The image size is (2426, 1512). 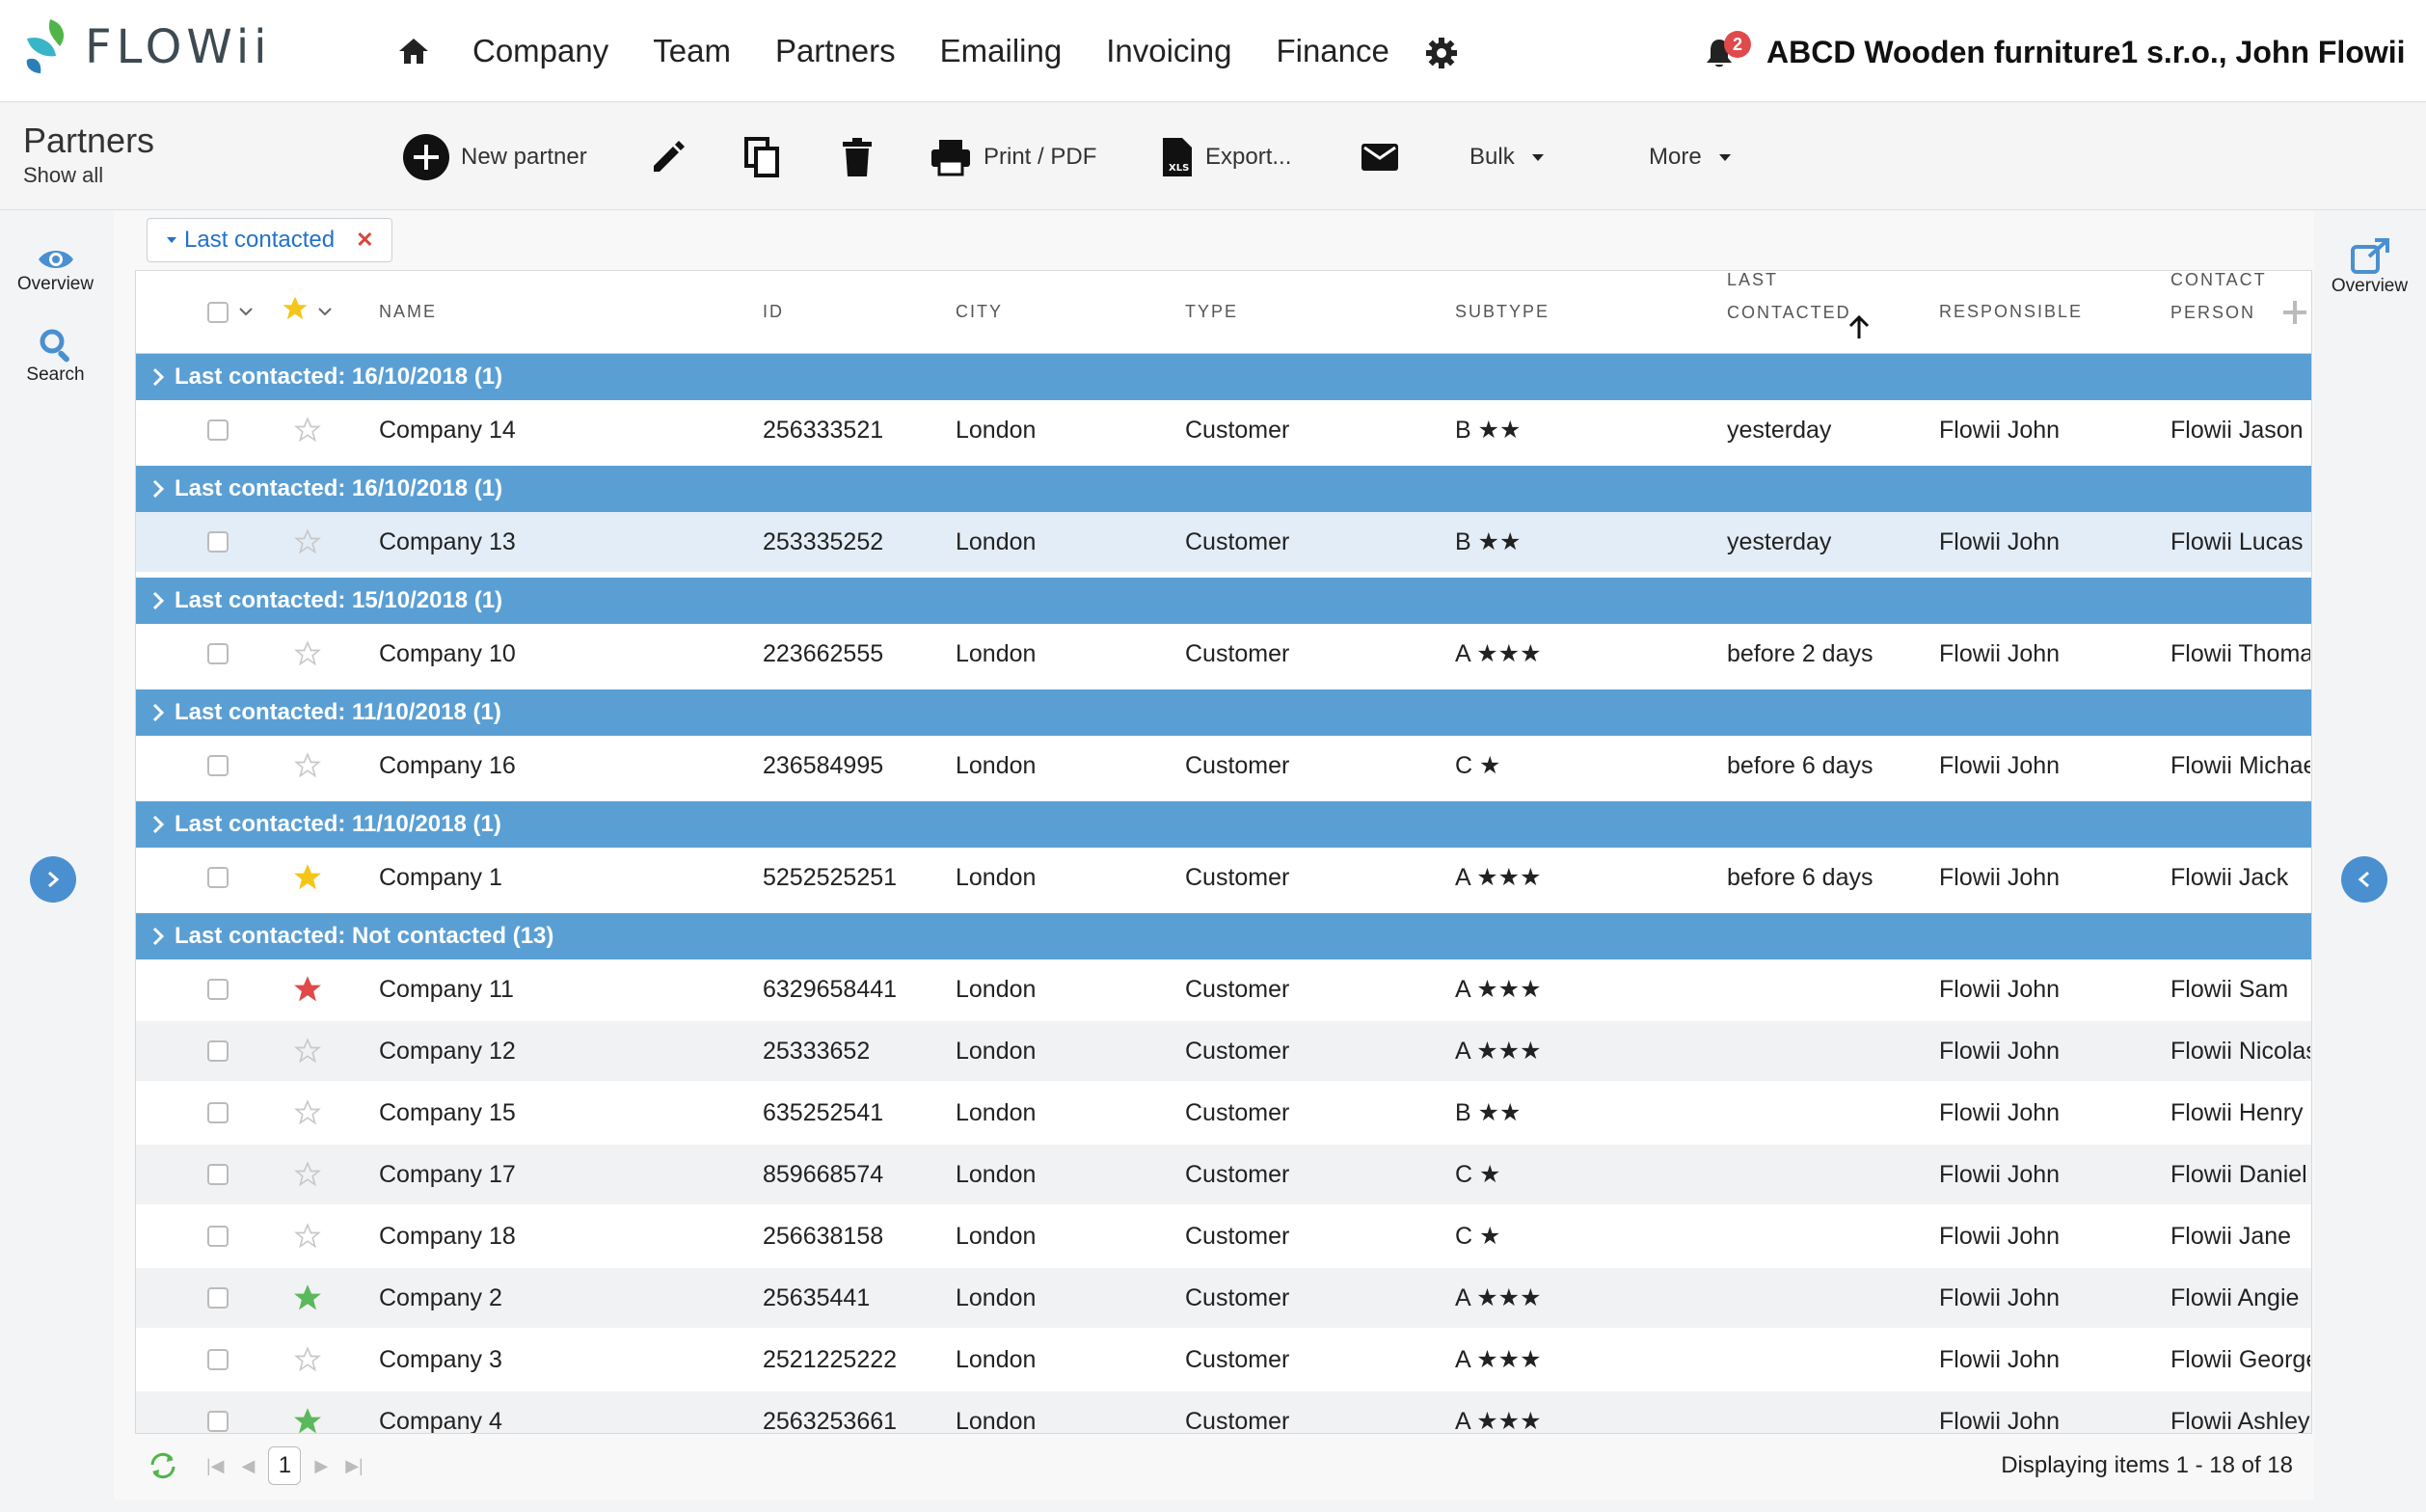 What do you see at coordinates (63, 175) in the screenshot?
I see `page-subtitle: Show all` at bounding box center [63, 175].